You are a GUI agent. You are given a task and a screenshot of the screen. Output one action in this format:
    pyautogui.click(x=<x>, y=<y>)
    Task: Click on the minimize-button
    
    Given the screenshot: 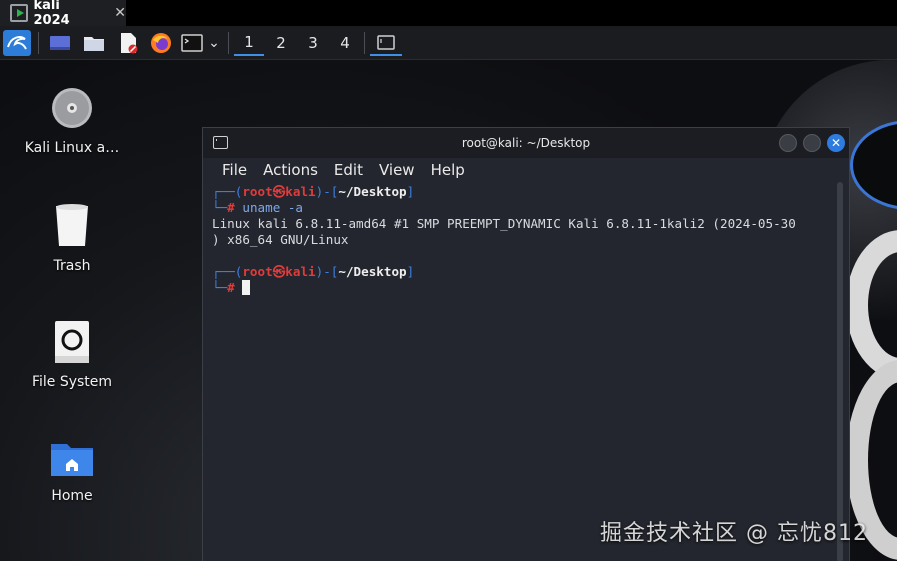 What is the action you would take?
    pyautogui.click(x=788, y=143)
    